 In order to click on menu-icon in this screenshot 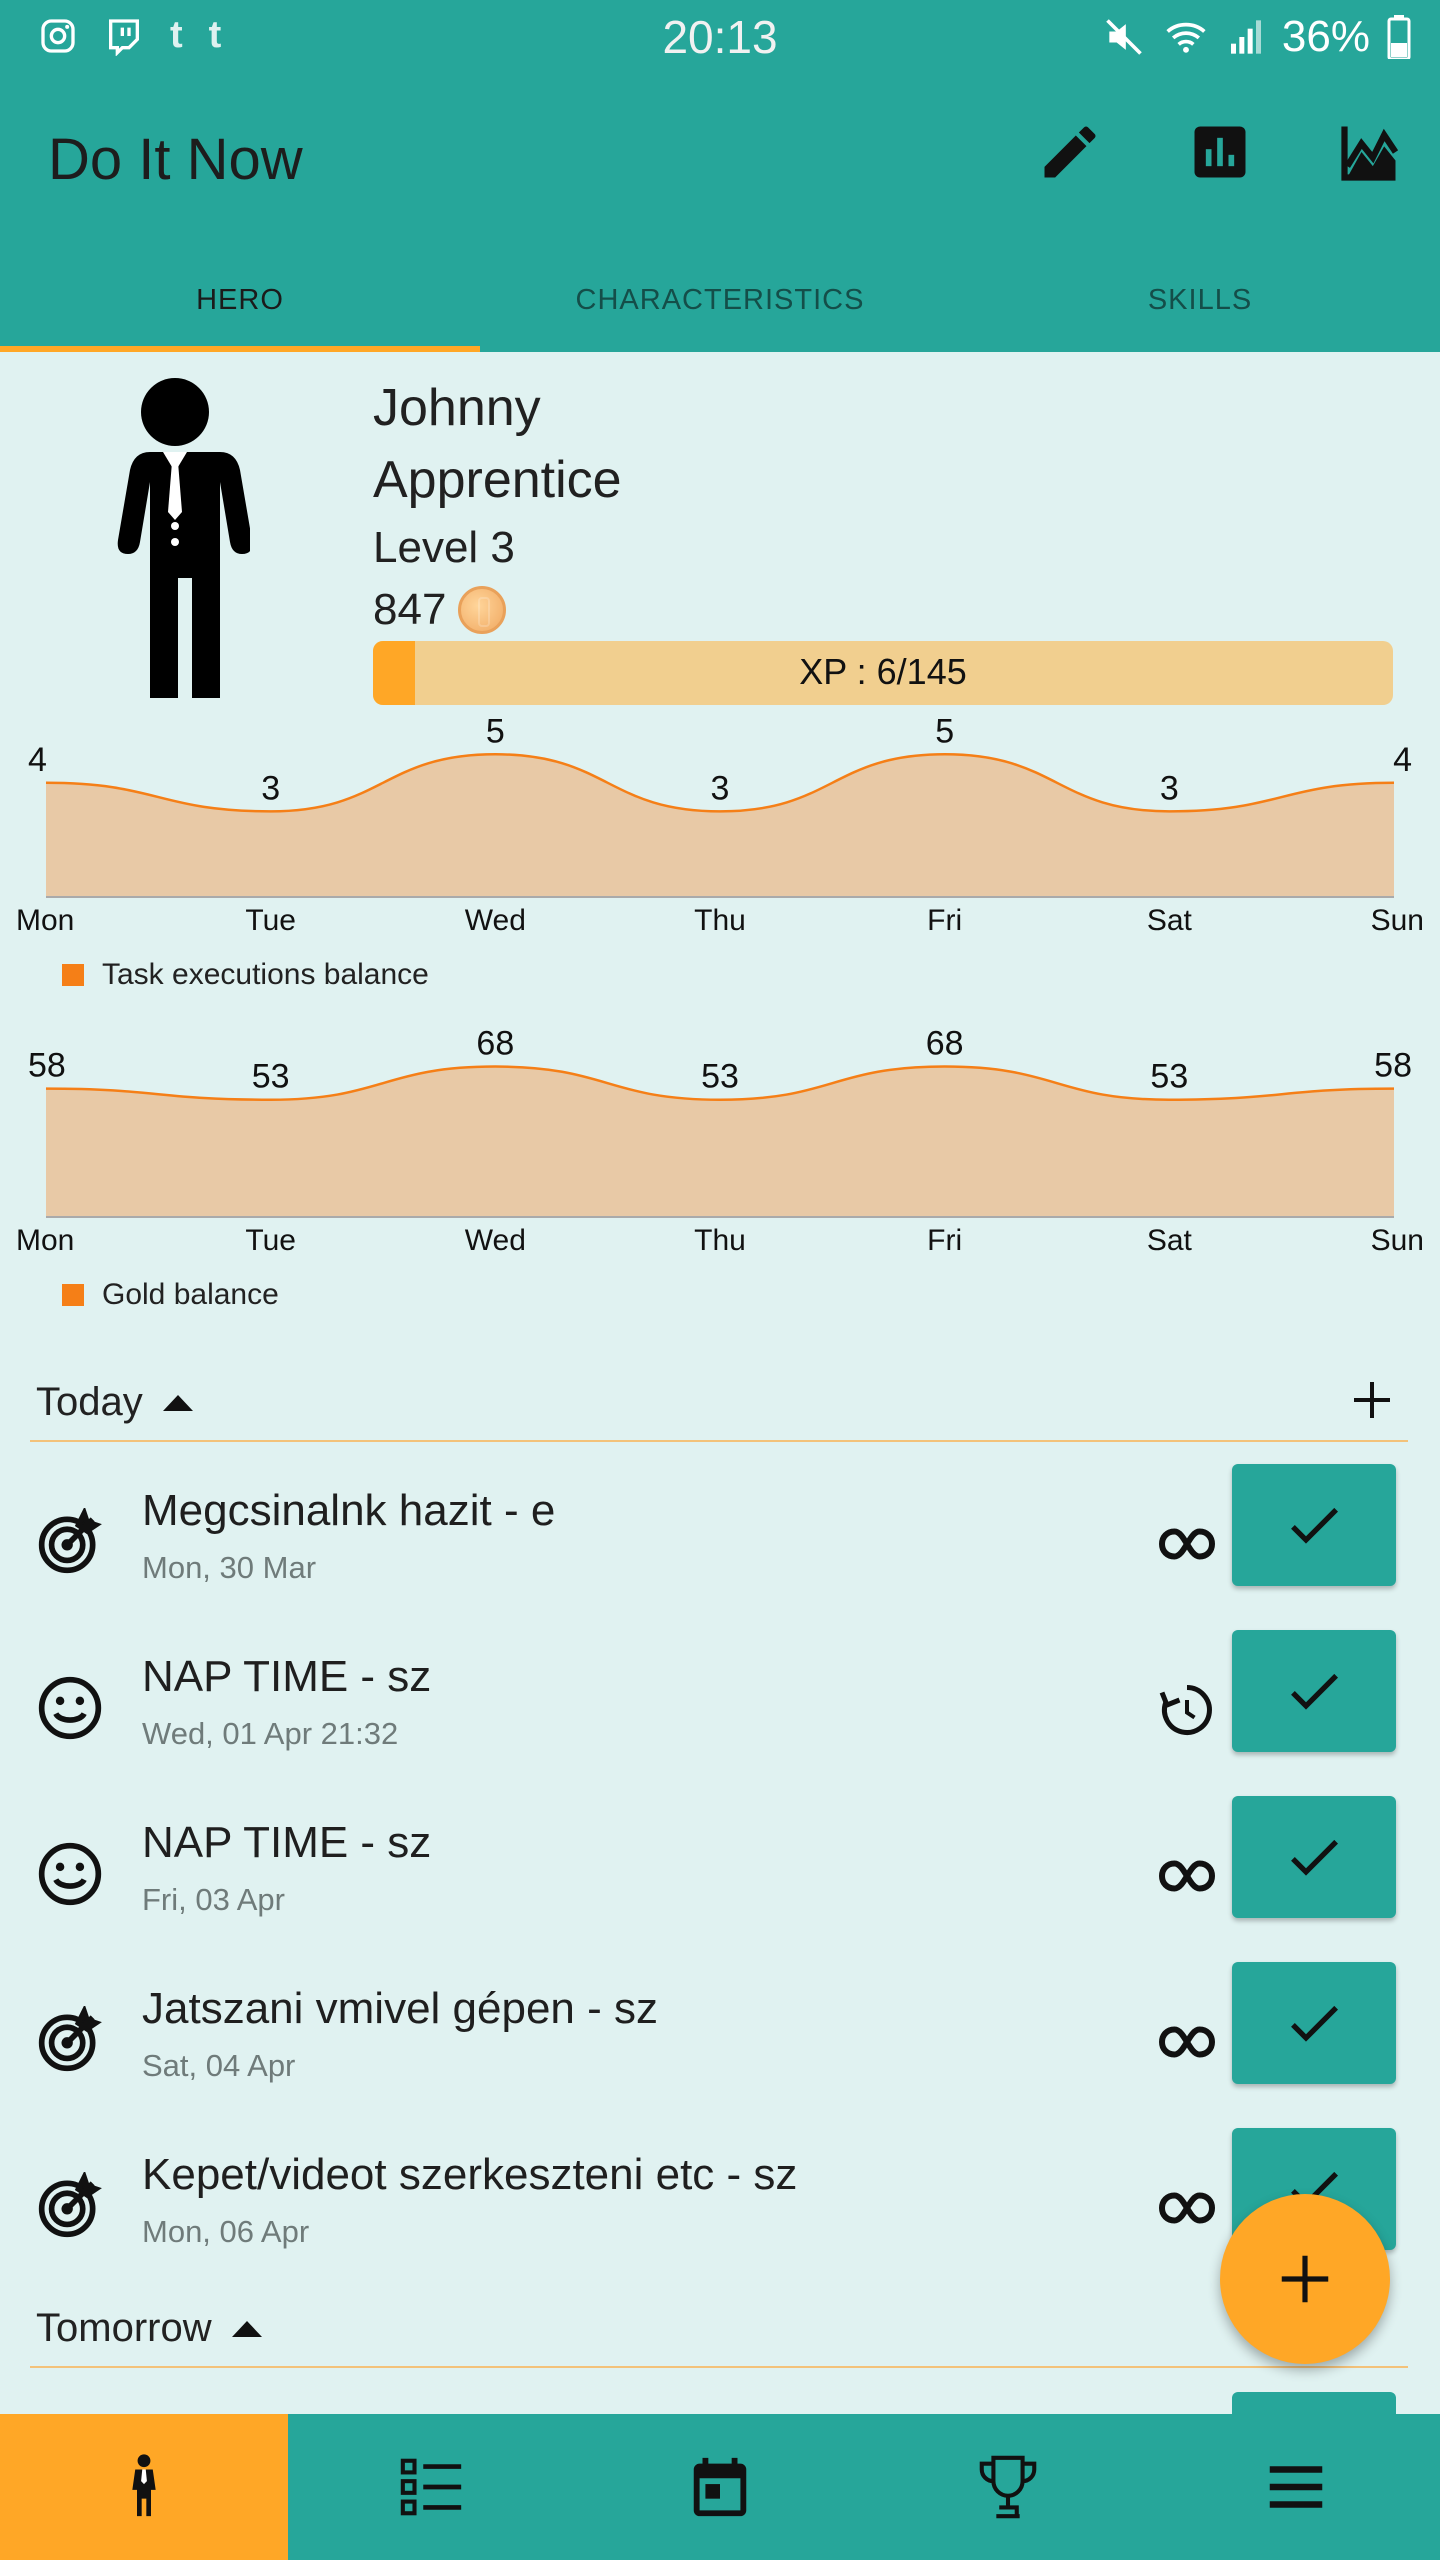, I will do `click(1296, 2487)`.